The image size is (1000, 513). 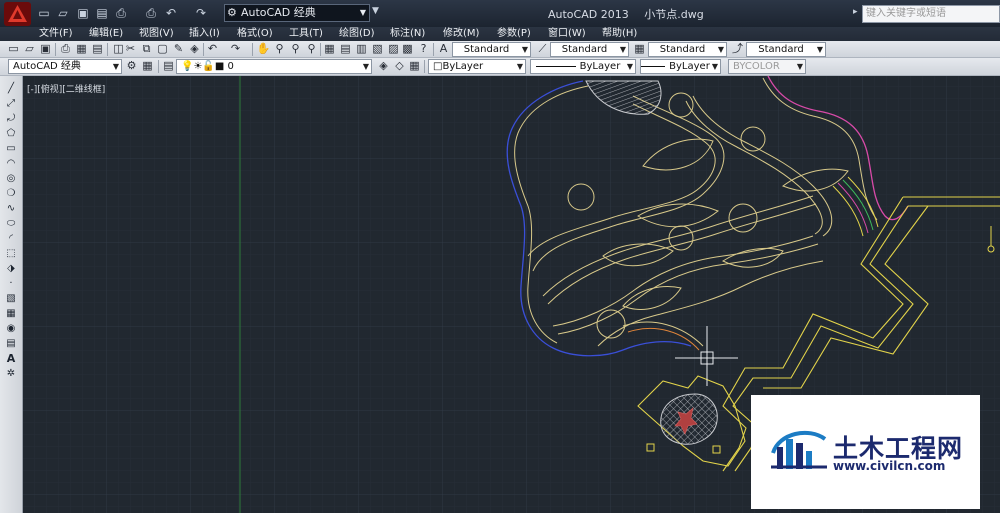 What do you see at coordinates (178, 49) in the screenshot?
I see `match-properties-icon: ✎` at bounding box center [178, 49].